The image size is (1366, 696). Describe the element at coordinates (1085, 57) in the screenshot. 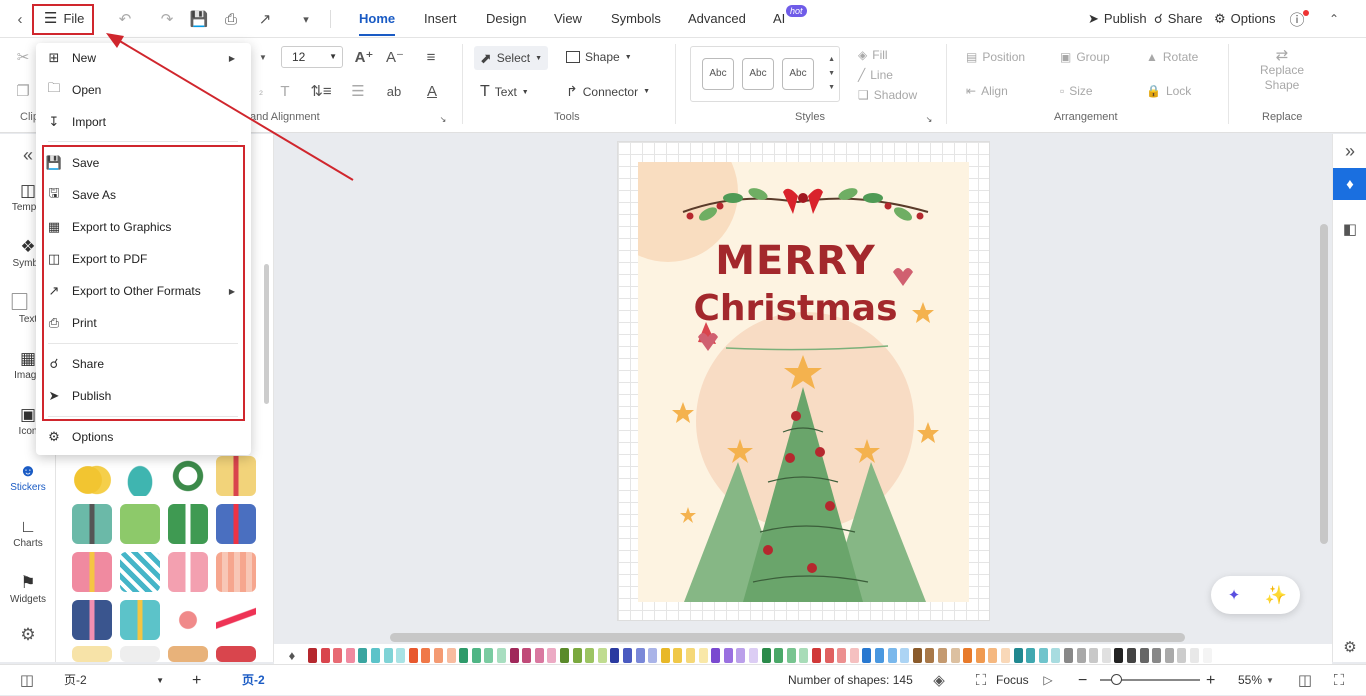

I see `group-button: ▣ Group` at that location.